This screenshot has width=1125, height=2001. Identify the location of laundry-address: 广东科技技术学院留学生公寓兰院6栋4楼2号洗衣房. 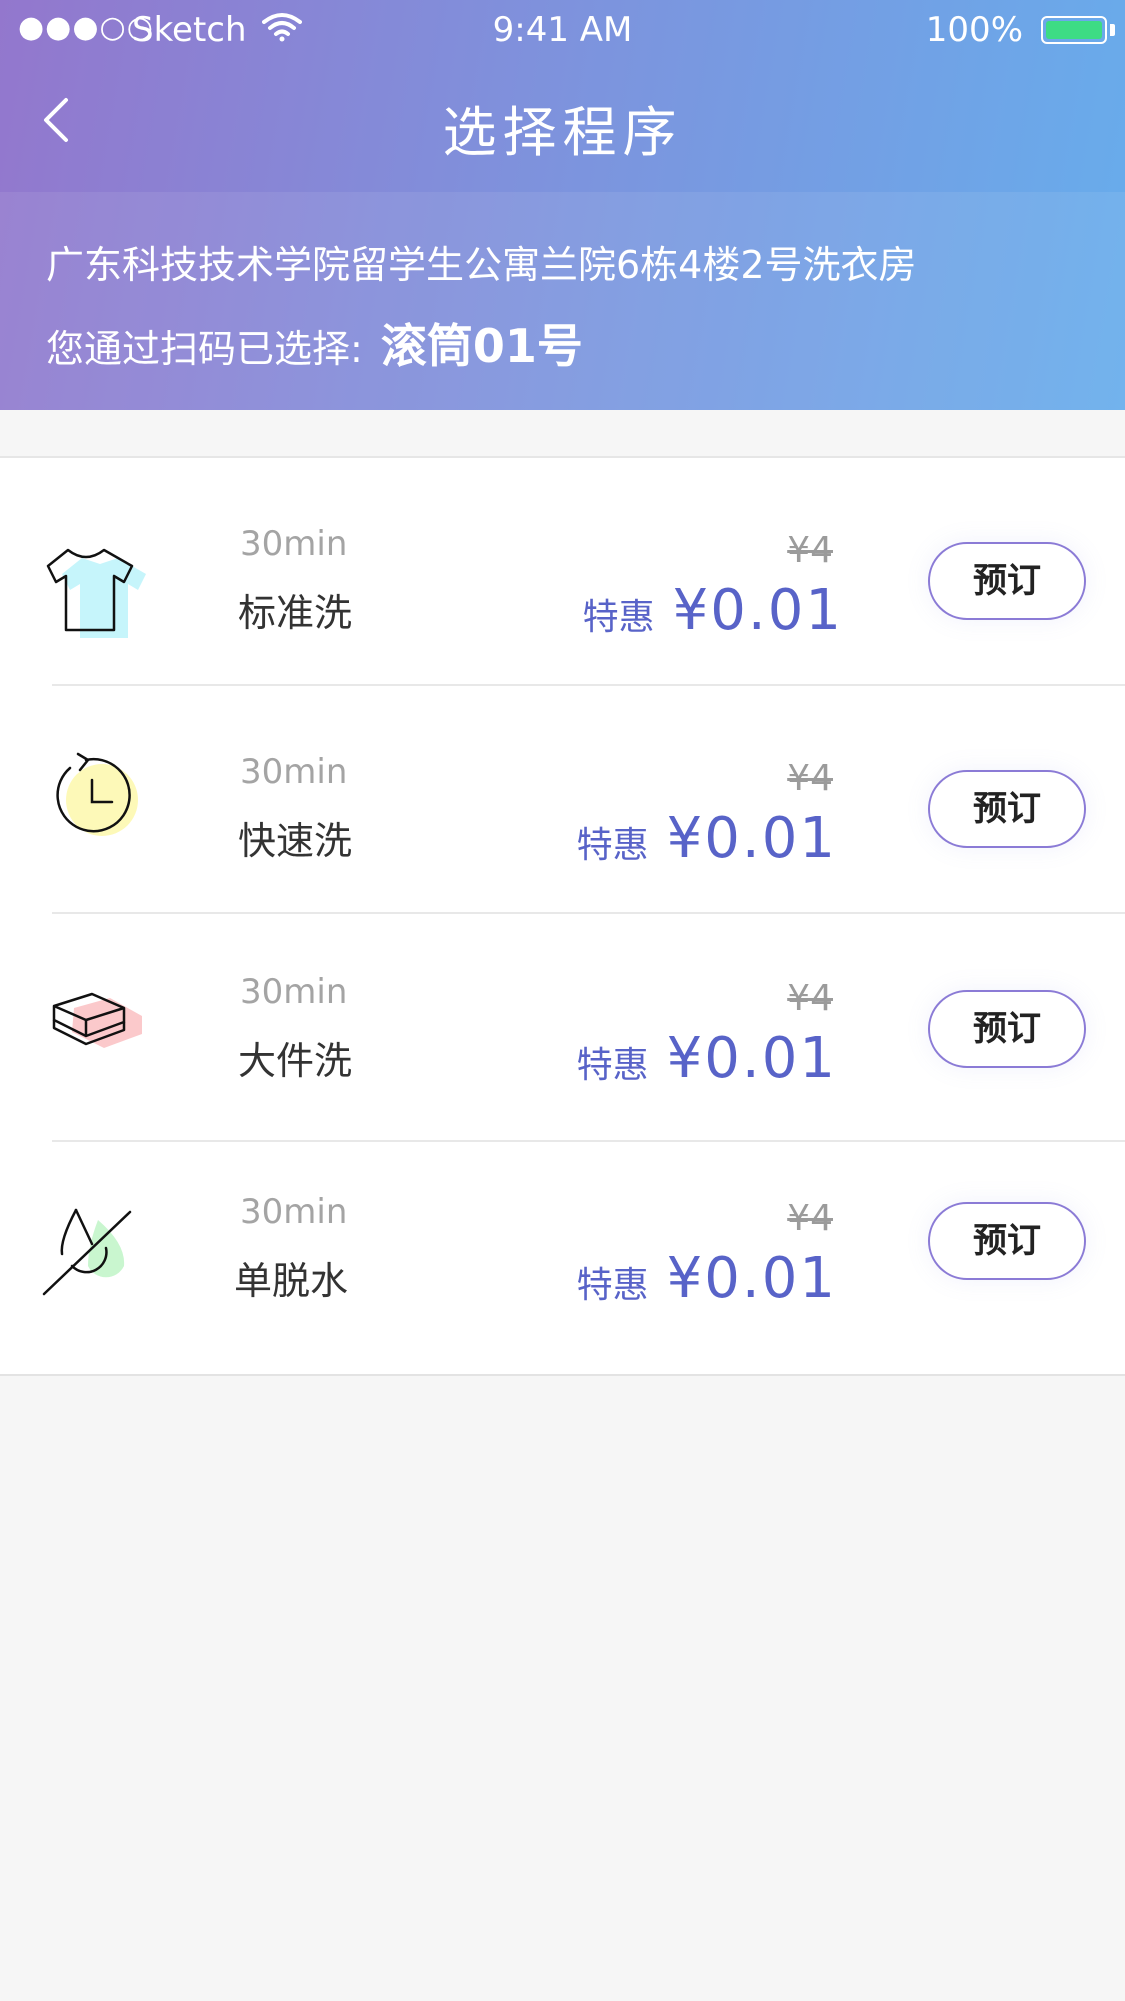
(481, 265).